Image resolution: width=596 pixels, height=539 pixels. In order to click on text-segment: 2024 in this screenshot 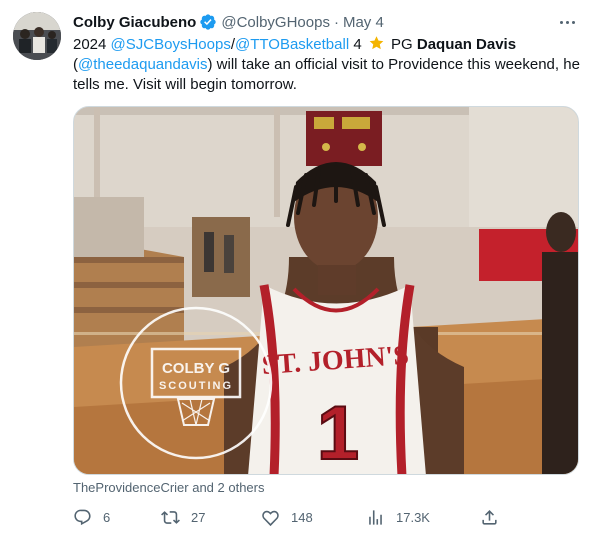, I will do `click(92, 44)`.